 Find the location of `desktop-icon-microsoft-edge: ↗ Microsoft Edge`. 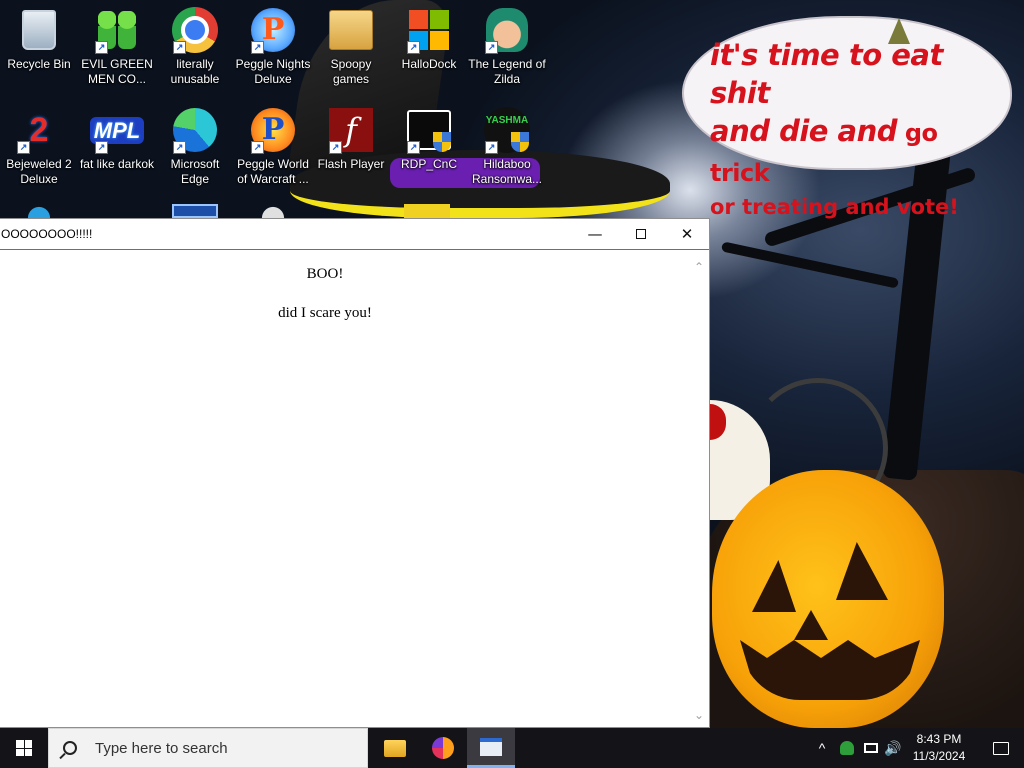

desktop-icon-microsoft-edge: ↗ Microsoft Edge is located at coordinates (195, 146).